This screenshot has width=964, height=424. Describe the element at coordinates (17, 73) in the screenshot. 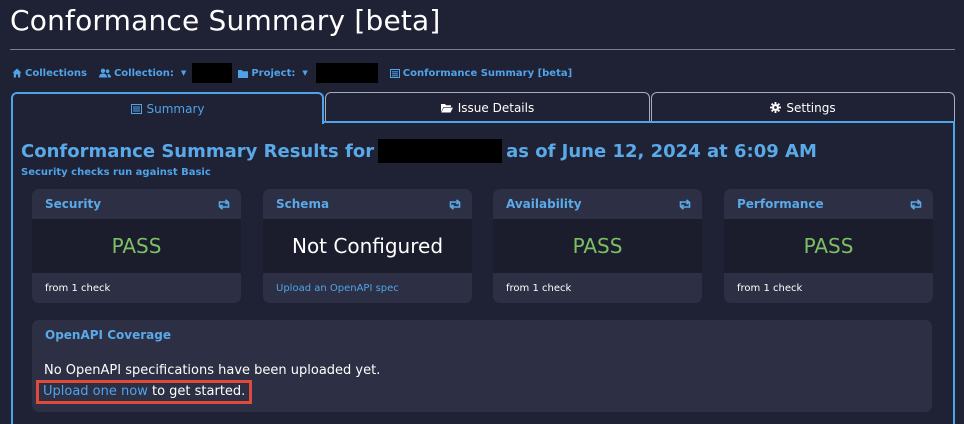

I see `home-icon` at that location.